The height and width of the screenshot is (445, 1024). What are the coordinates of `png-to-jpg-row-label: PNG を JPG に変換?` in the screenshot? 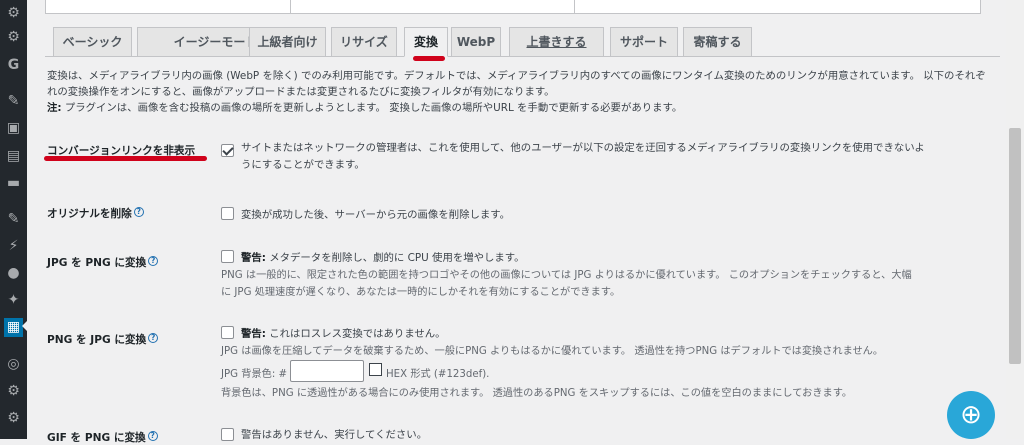 It's located at (103, 339).